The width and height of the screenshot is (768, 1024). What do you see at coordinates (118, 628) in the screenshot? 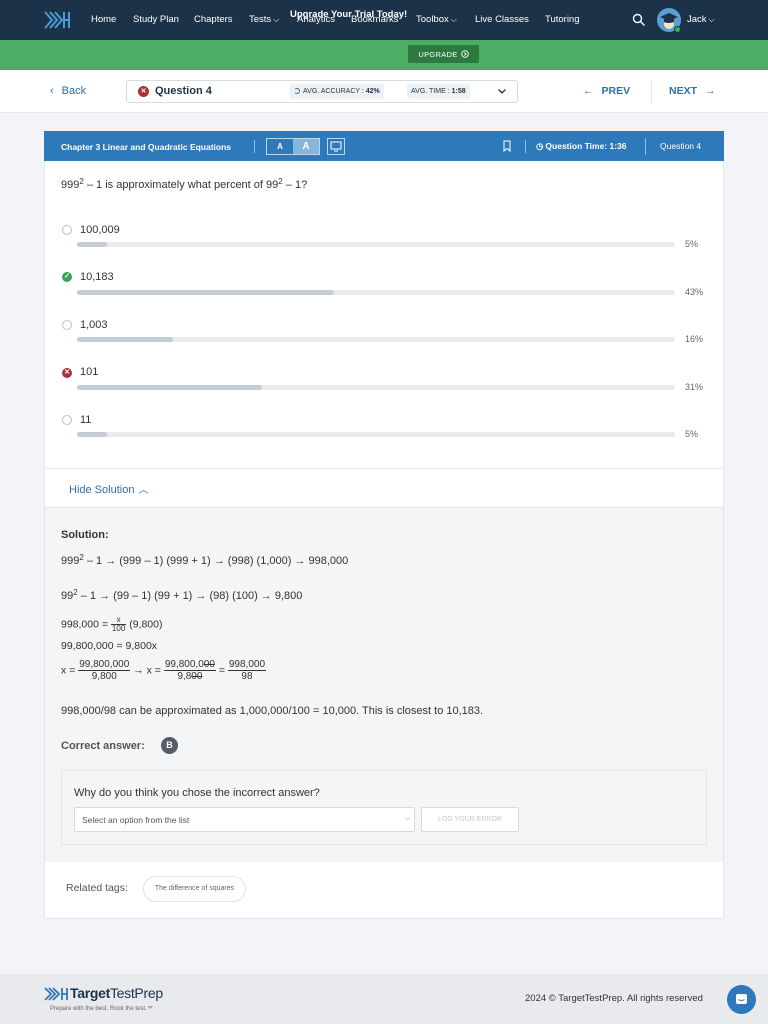
I see `denominator: 100` at bounding box center [118, 628].